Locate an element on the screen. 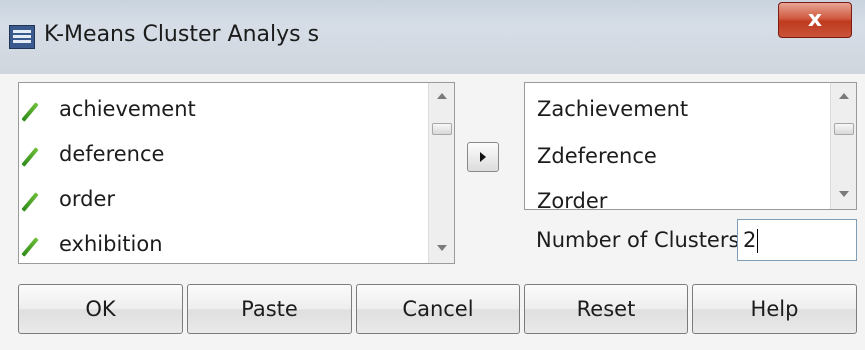  selected-variable-label: Zachievement is located at coordinates (613, 109).